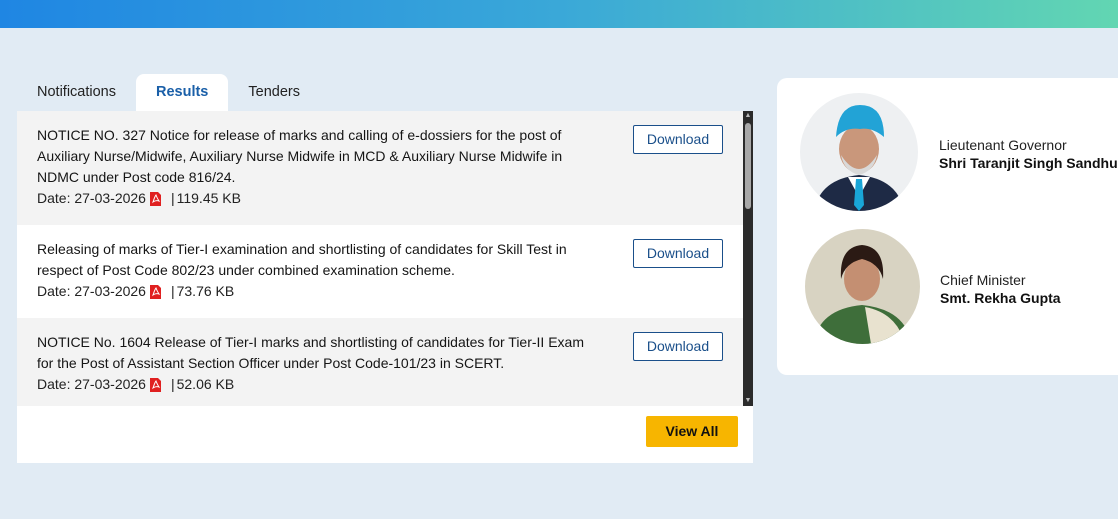 This screenshot has width=1118, height=519. What do you see at coordinates (182, 92) in the screenshot?
I see `tab-results: Results` at bounding box center [182, 92].